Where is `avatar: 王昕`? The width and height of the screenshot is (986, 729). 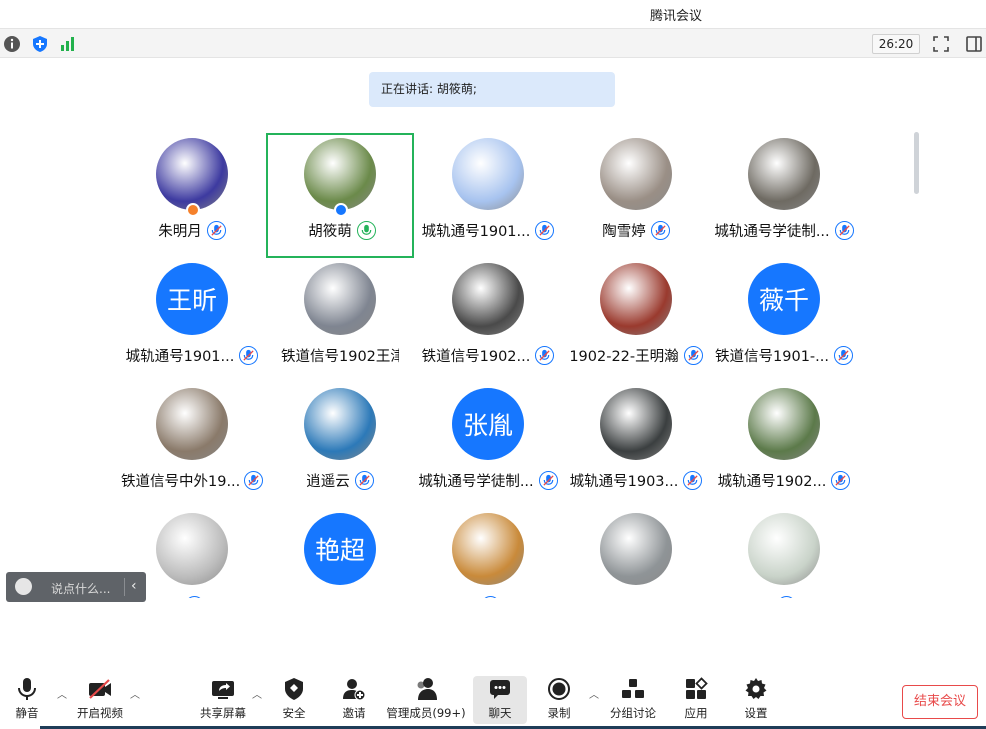
avatar: 王昕 is located at coordinates (192, 299).